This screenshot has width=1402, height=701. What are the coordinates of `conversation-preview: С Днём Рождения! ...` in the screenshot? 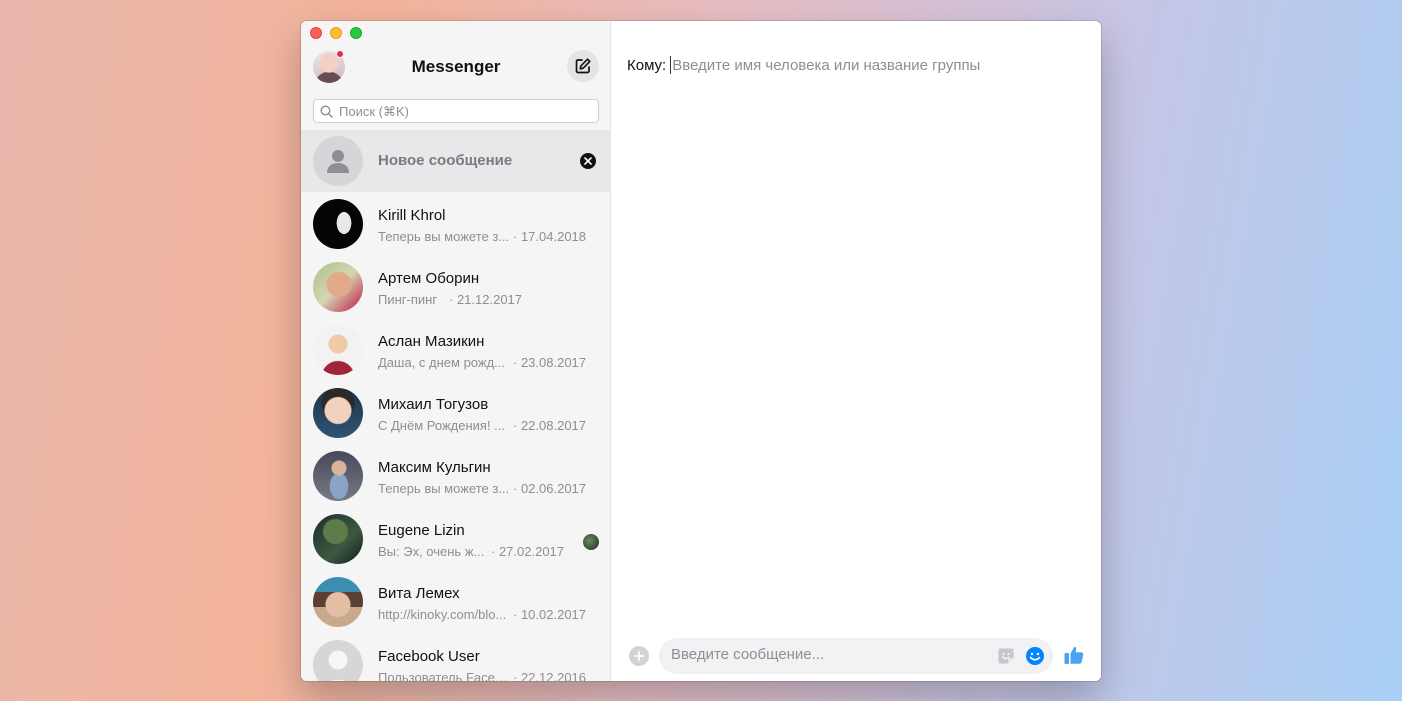 It's located at (441, 425).